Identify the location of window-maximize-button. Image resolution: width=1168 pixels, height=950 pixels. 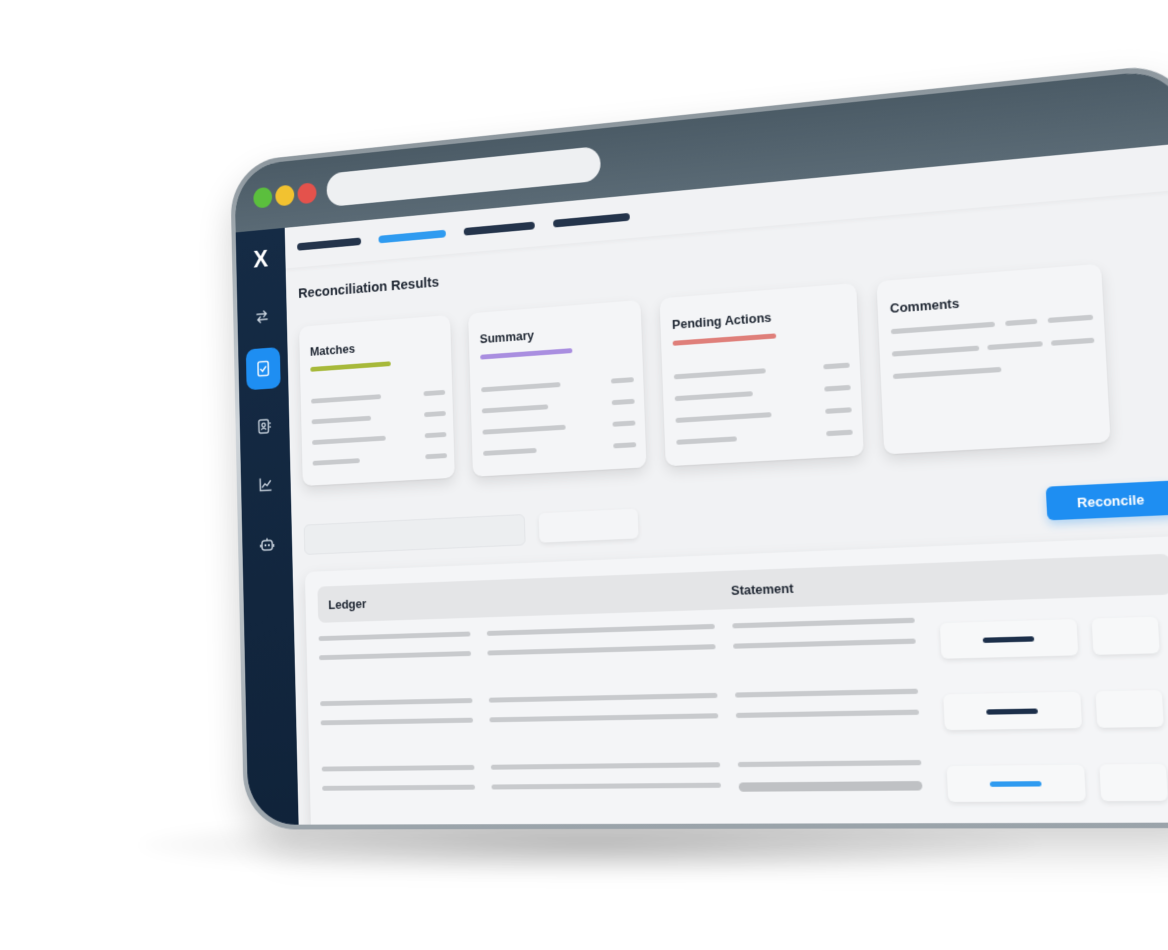
(263, 197).